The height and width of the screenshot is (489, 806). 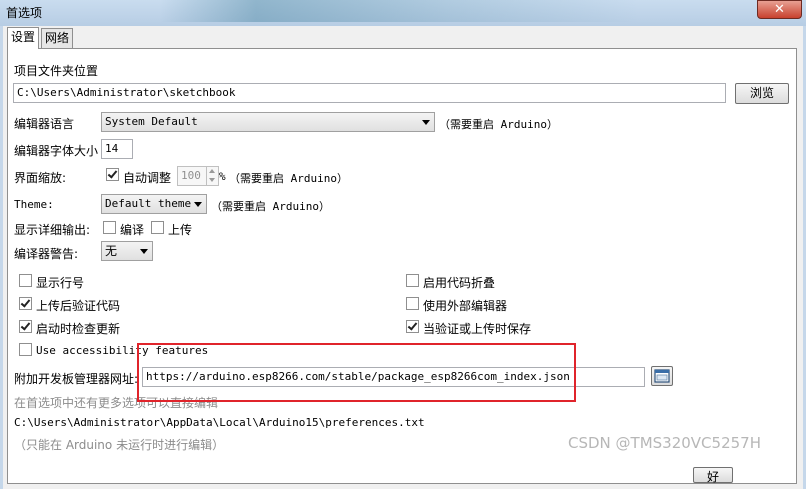 What do you see at coordinates (44, 124) in the screenshot?
I see `editor-language-label: 编辑器语言` at bounding box center [44, 124].